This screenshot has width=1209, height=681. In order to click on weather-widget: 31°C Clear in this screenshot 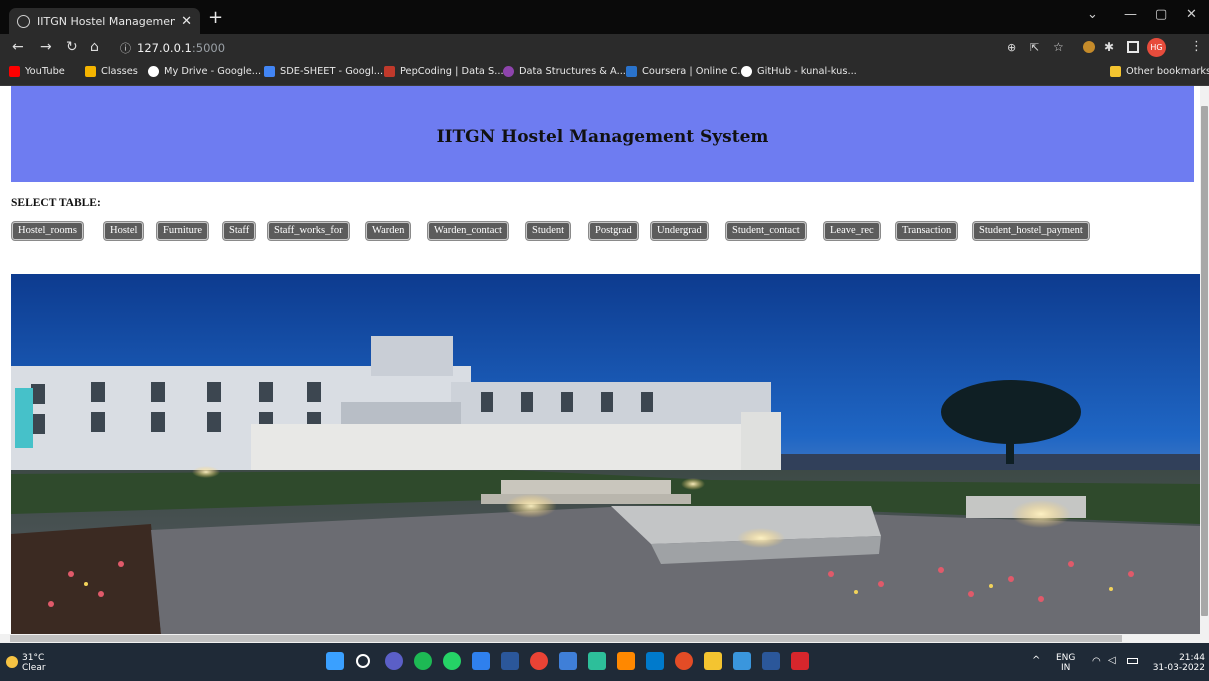, I will do `click(34, 663)`.